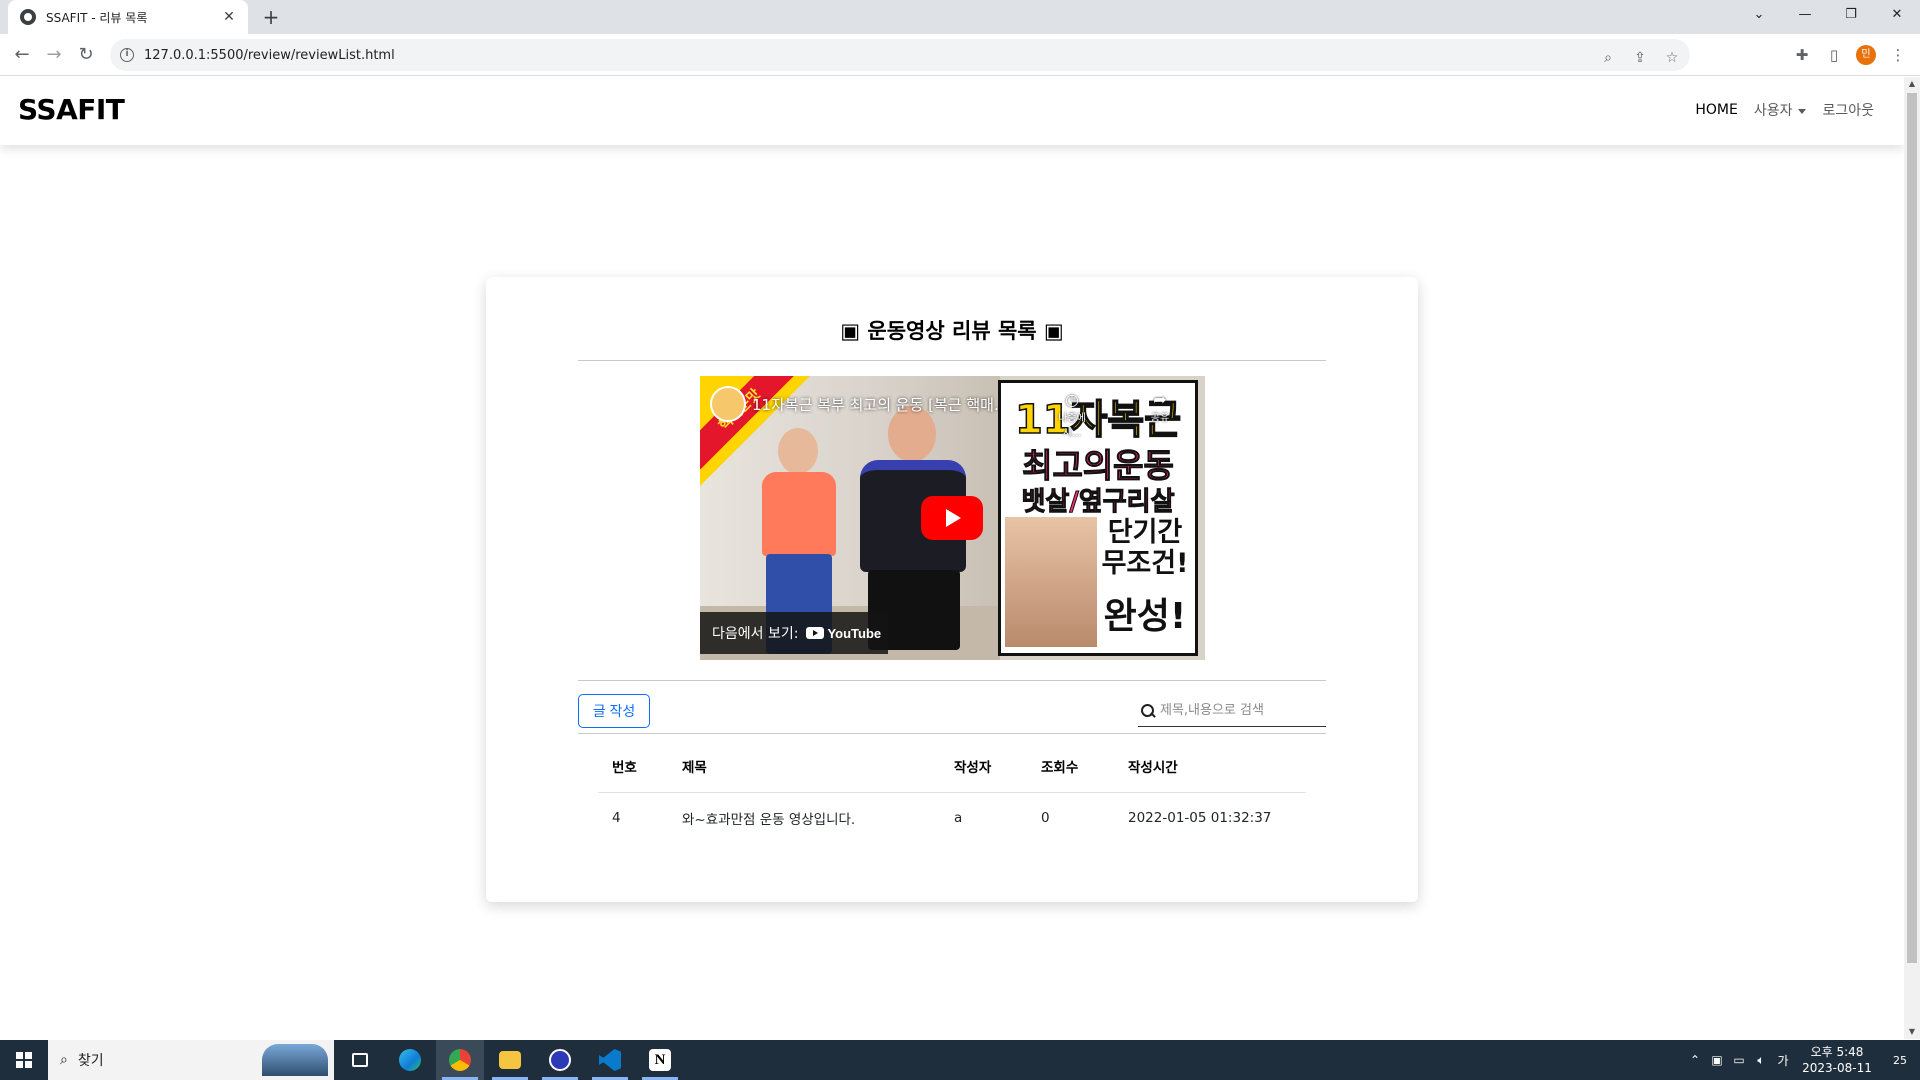  What do you see at coordinates (28, 17) in the screenshot?
I see `globe-icon` at bounding box center [28, 17].